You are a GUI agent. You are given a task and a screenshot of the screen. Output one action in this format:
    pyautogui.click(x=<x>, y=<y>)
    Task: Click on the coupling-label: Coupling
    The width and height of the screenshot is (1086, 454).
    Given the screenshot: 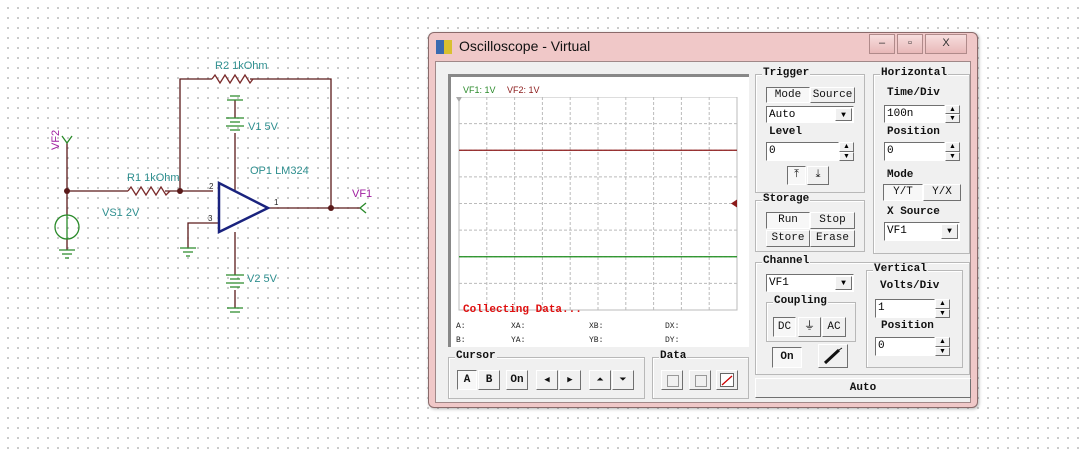 What is the action you would take?
    pyautogui.click(x=800, y=301)
    